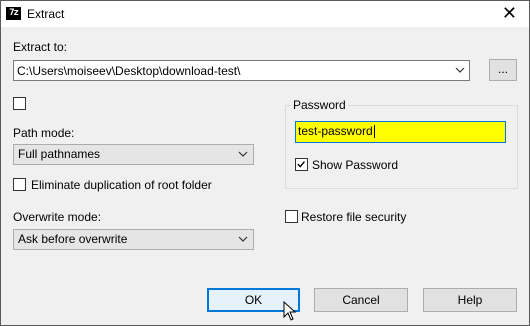 The width and height of the screenshot is (530, 326). I want to click on extract-to-combobox: C:\Users\moiseev\Desktop\download-test\, so click(241, 70).